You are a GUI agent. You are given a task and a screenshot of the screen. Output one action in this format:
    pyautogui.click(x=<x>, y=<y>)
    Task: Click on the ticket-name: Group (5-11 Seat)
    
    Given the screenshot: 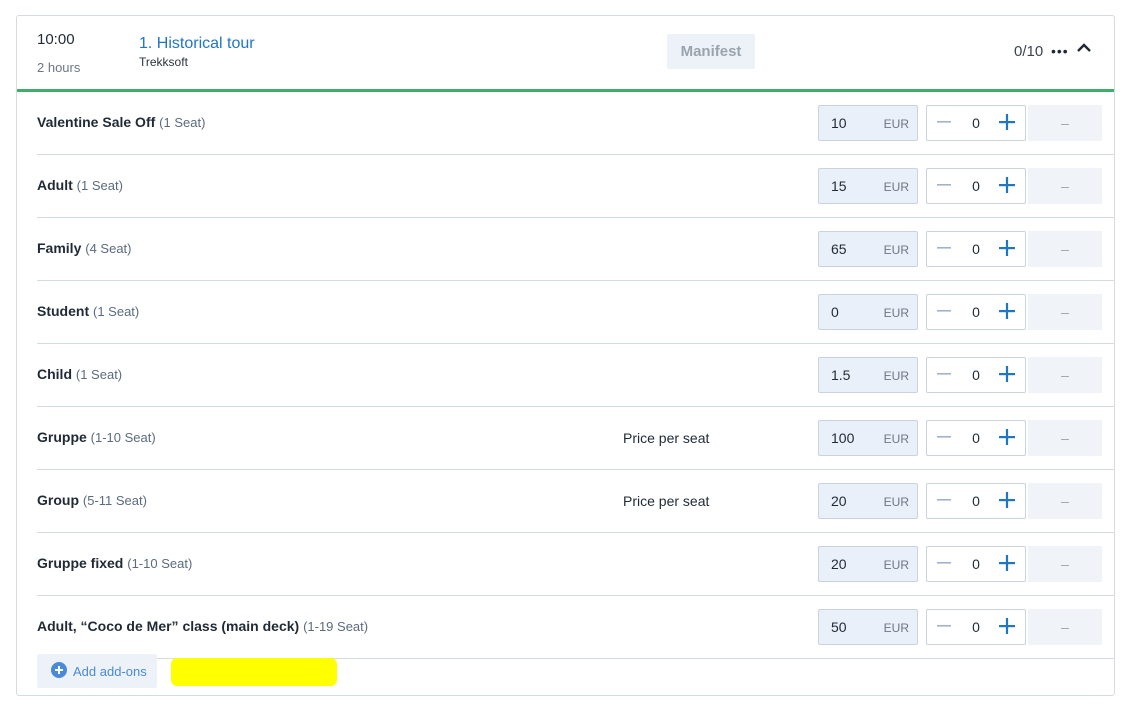 What is the action you would take?
    pyautogui.click(x=92, y=500)
    